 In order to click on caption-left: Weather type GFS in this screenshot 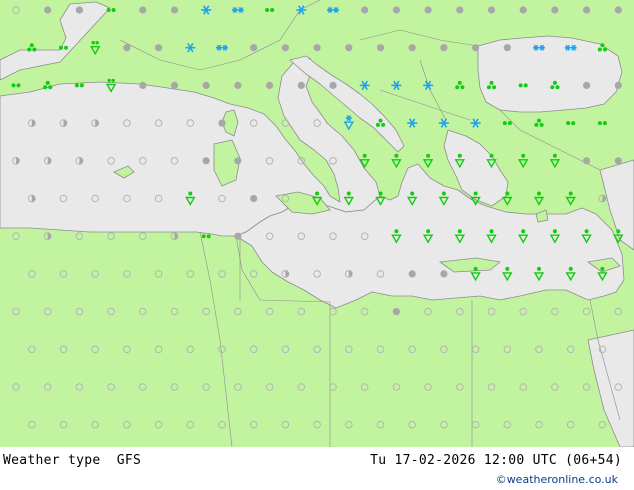, I will do `click(72, 460)`.